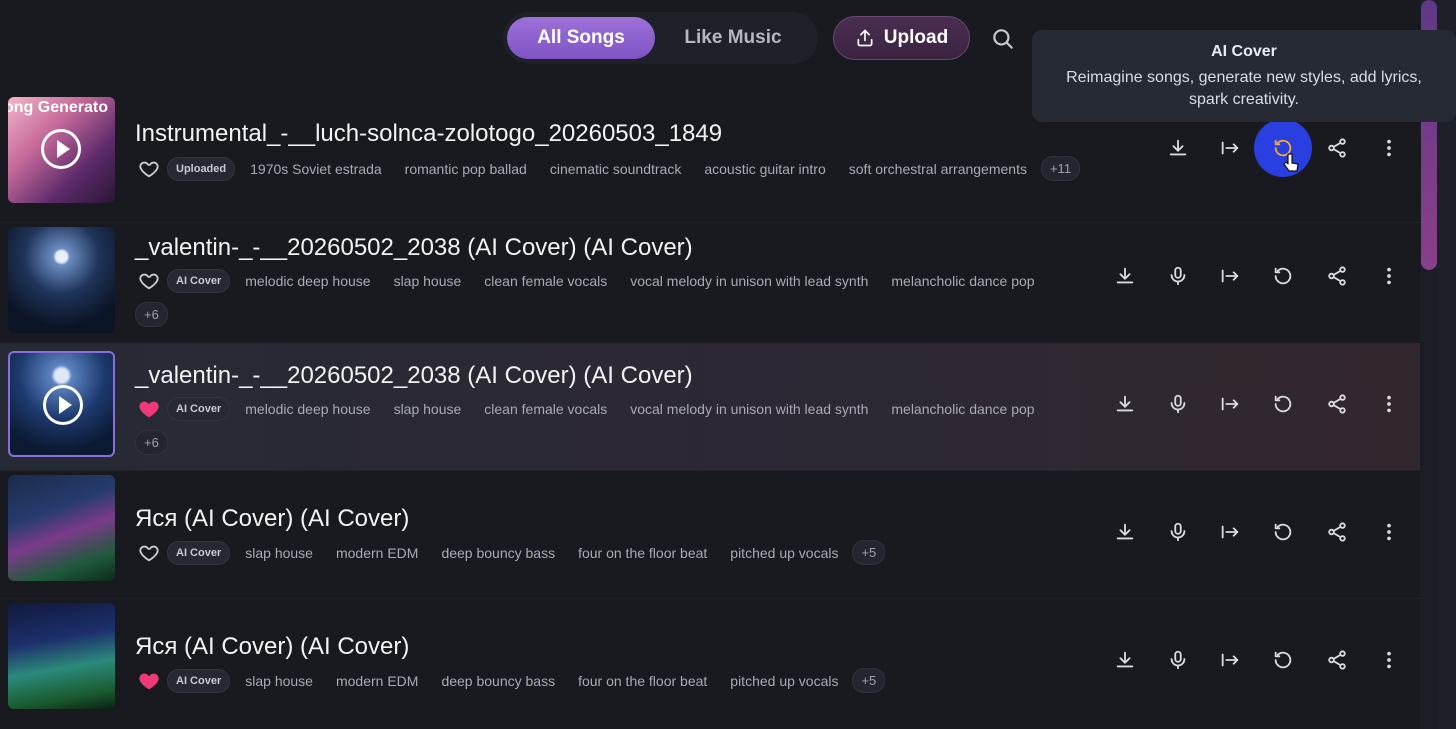 This screenshot has height=729, width=1456. Describe the element at coordinates (1003, 39) in the screenshot. I see `search-icon` at that location.